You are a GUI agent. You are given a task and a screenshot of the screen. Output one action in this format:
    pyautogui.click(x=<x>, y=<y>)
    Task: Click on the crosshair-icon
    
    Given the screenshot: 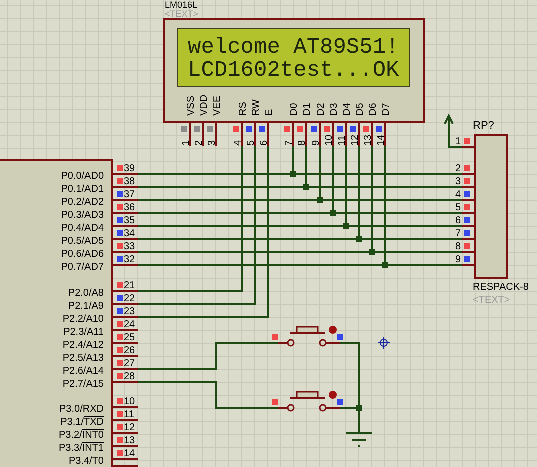 What is the action you would take?
    pyautogui.click(x=384, y=343)
    